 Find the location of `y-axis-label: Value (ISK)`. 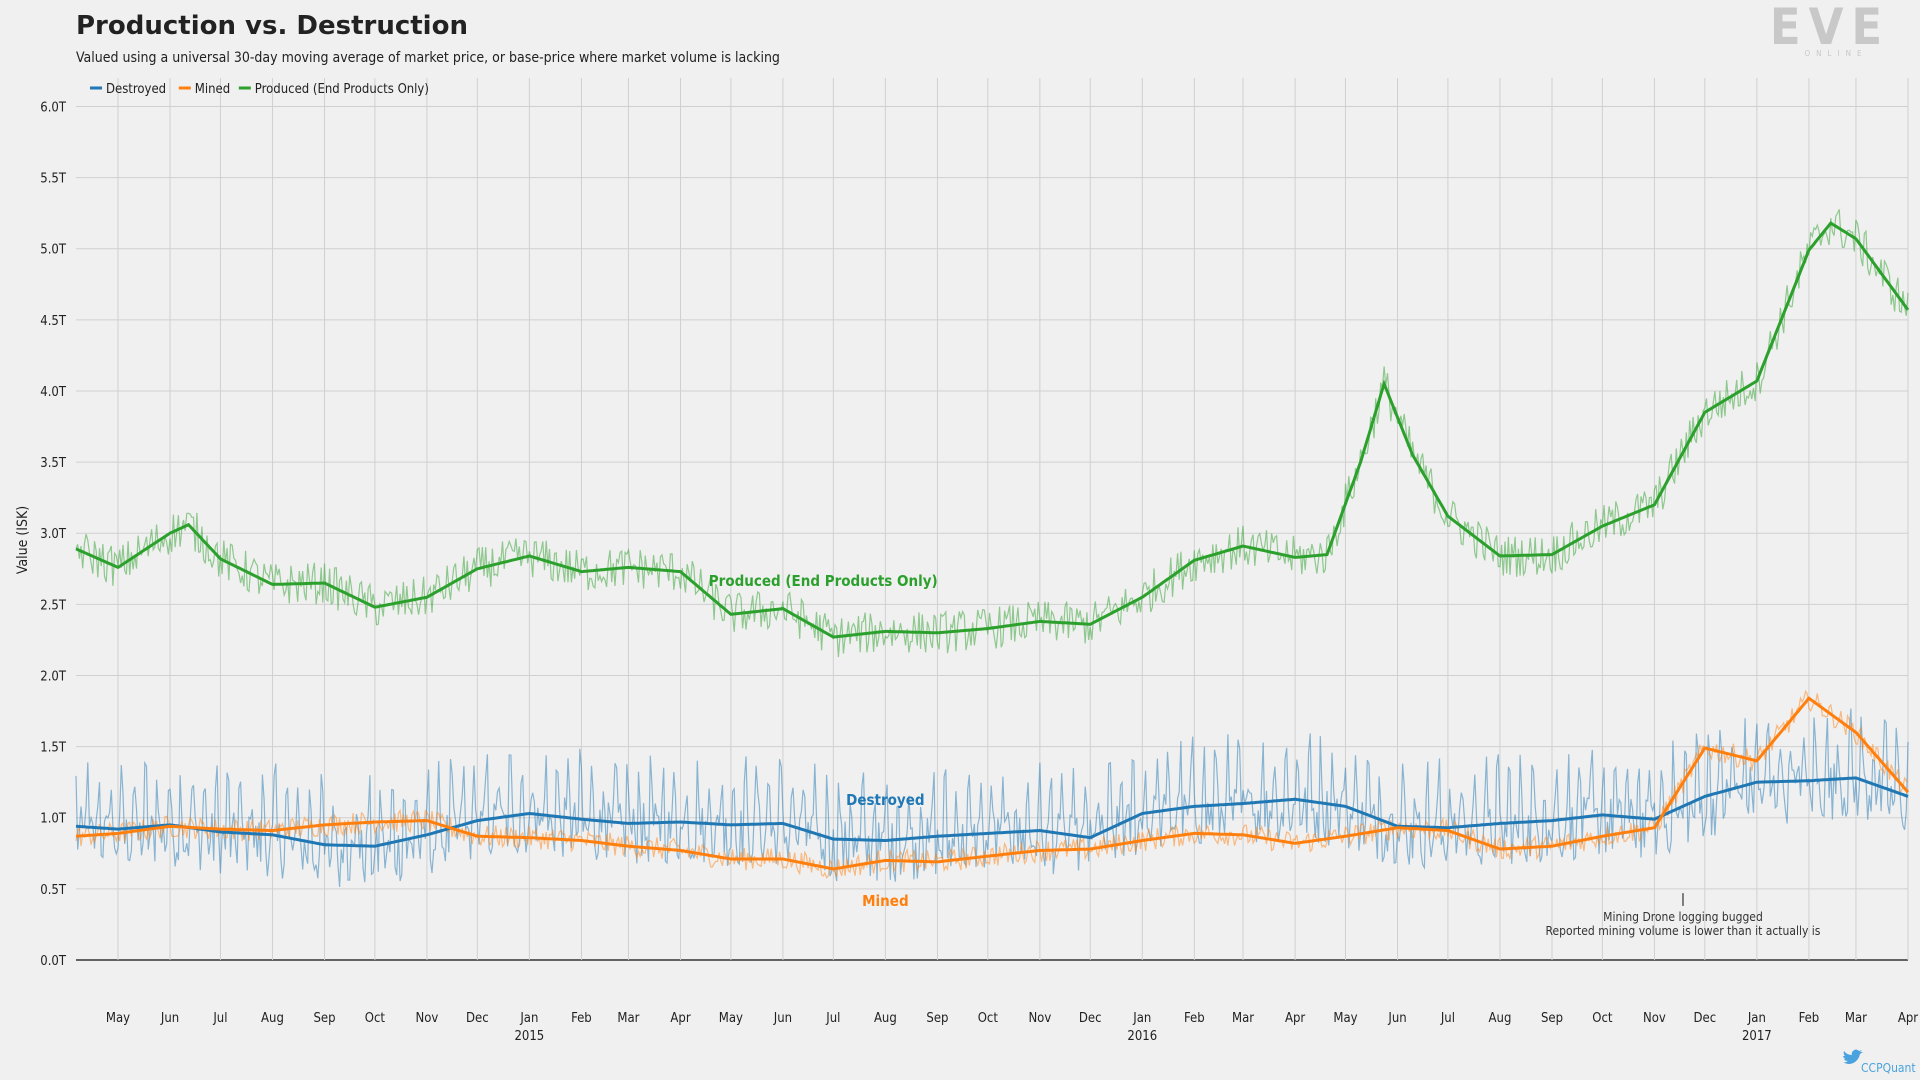

y-axis-label: Value (ISK) is located at coordinates (23, 540).